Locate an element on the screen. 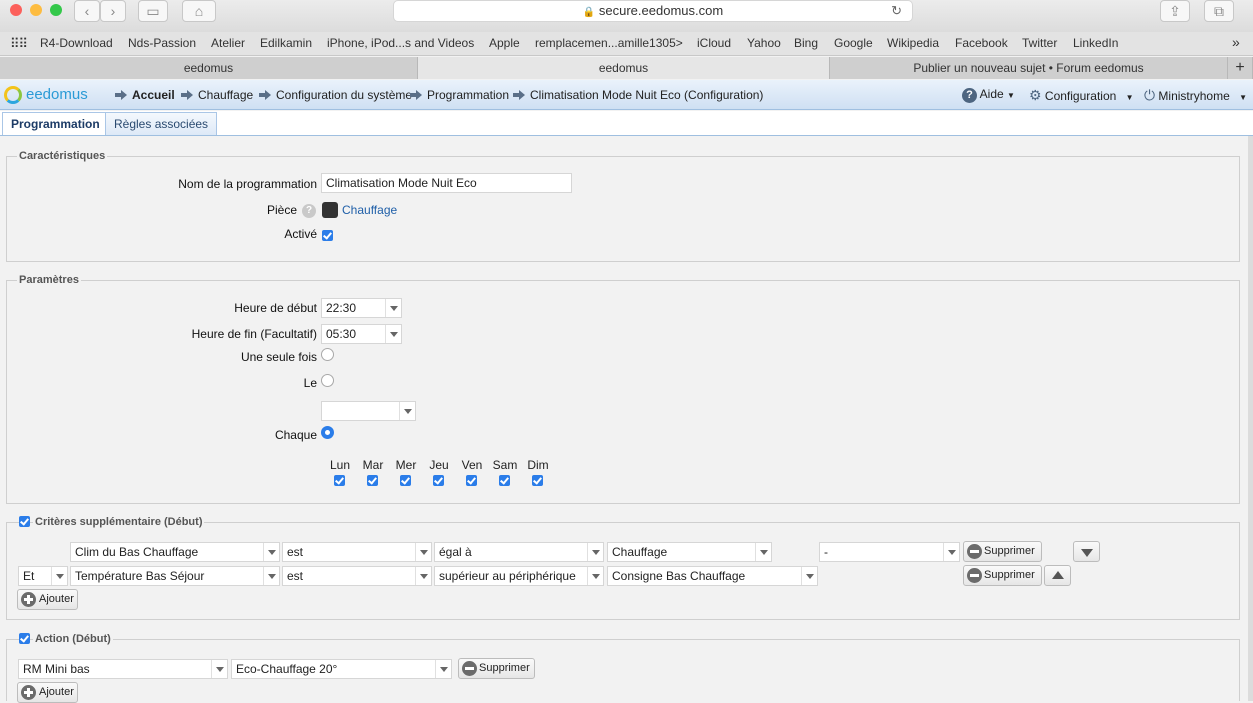  close-window-icon is located at coordinates (16, 10).